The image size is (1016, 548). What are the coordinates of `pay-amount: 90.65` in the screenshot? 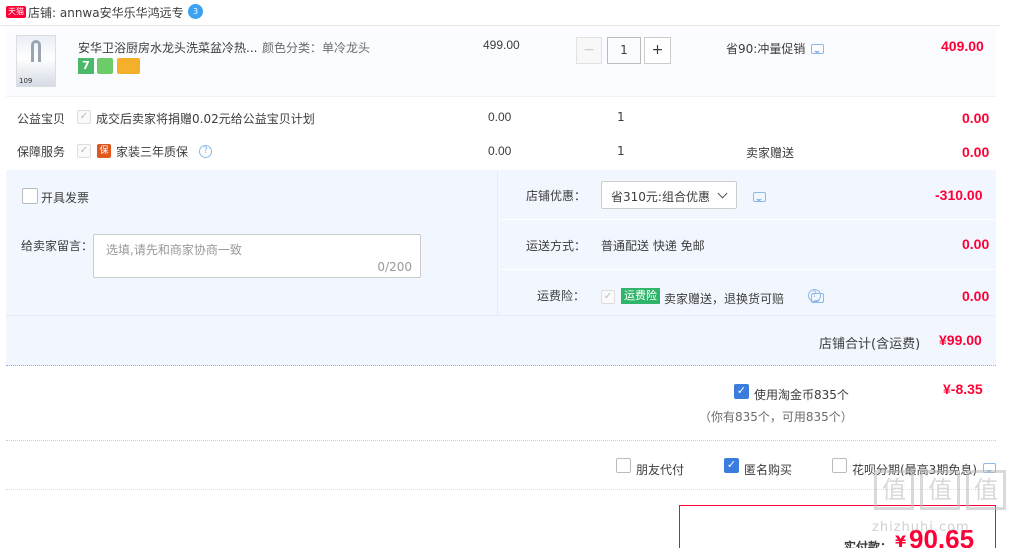 It's located at (942, 536).